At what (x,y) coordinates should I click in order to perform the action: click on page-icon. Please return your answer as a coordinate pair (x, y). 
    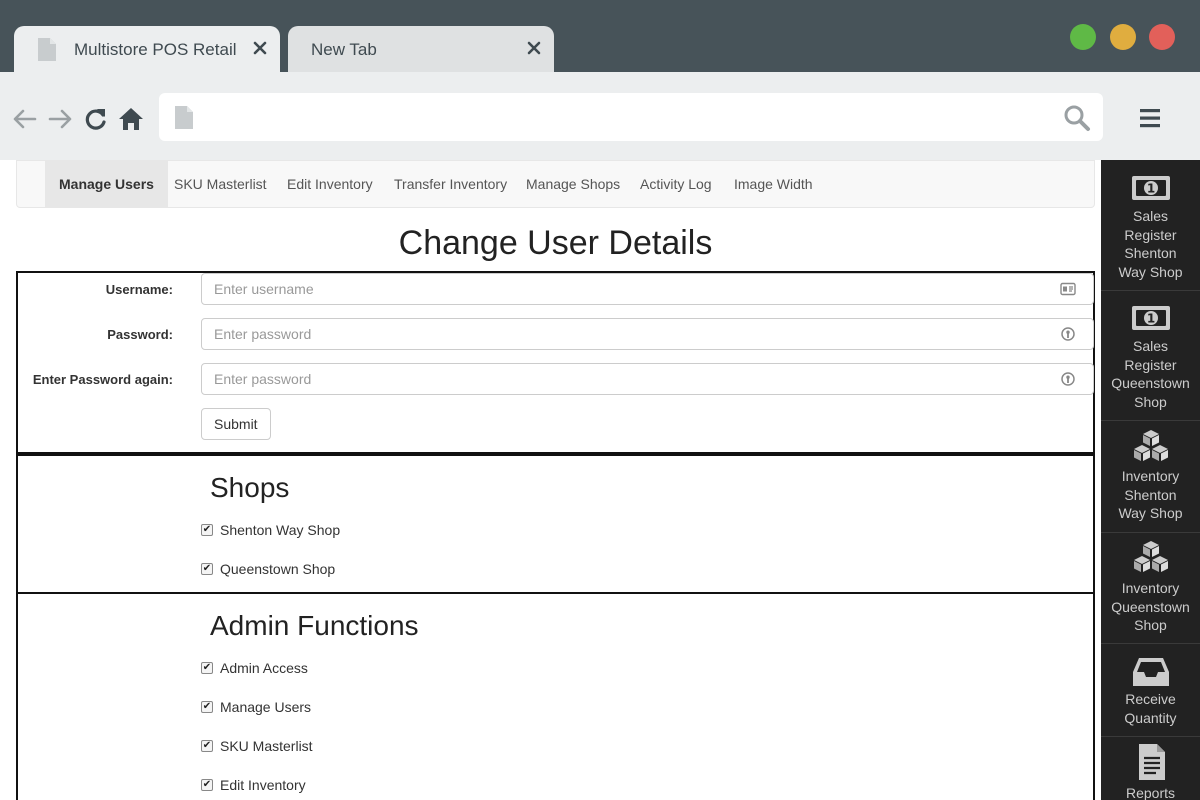
    Looking at the image, I should click on (184, 117).